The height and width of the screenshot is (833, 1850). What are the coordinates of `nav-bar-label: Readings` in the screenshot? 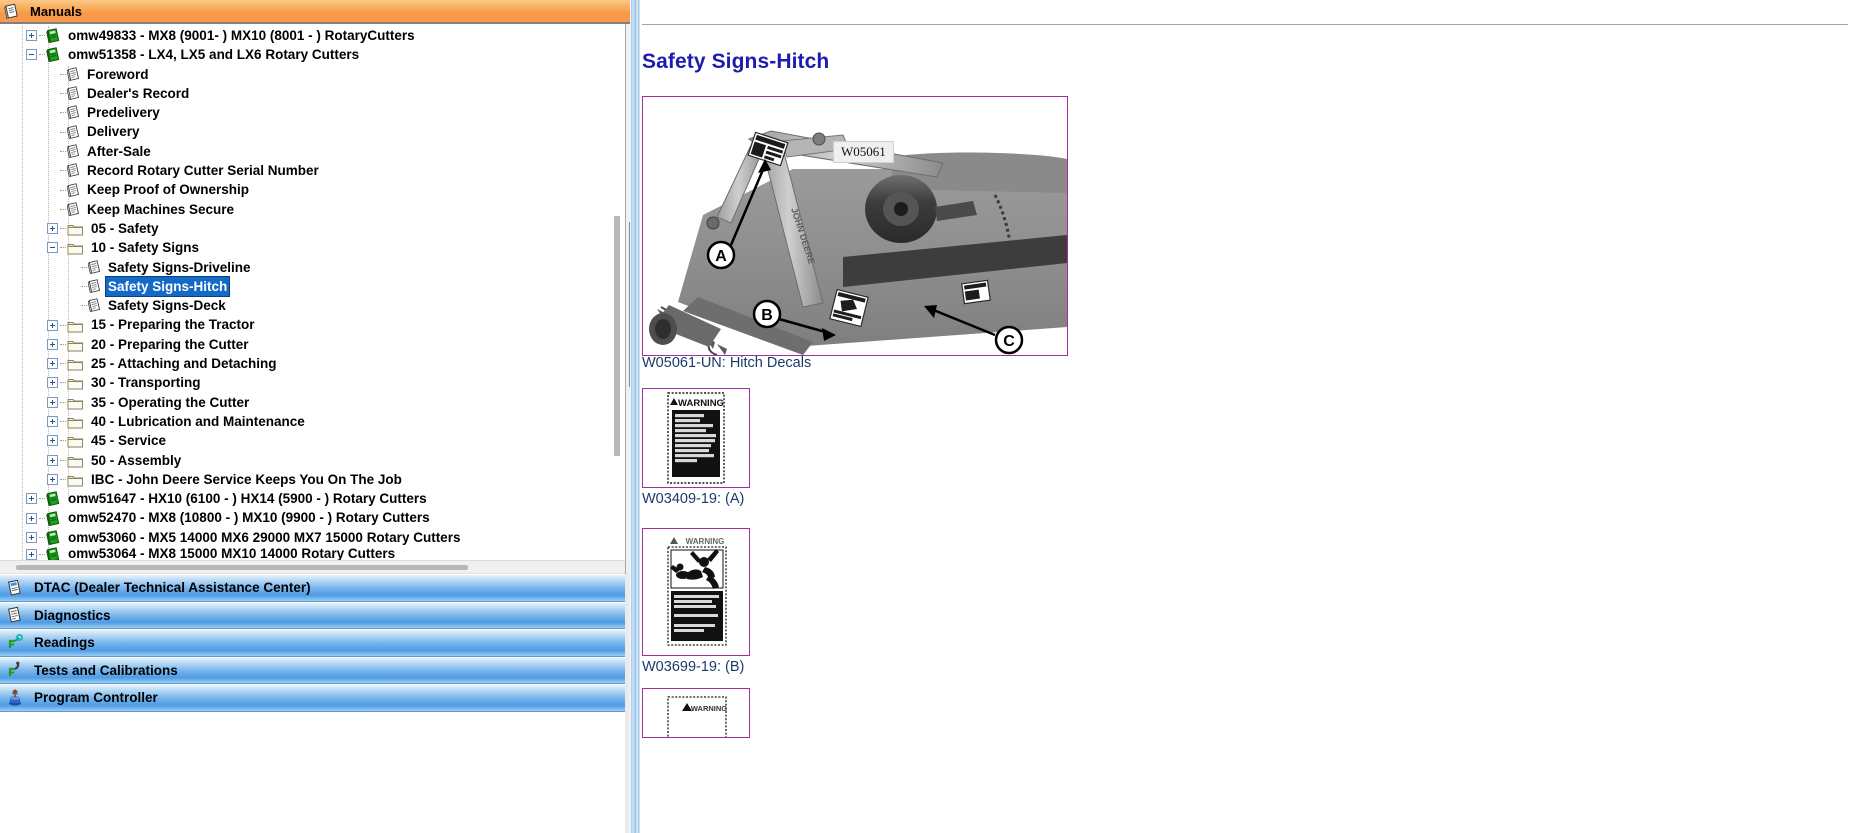 It's located at (64, 643).